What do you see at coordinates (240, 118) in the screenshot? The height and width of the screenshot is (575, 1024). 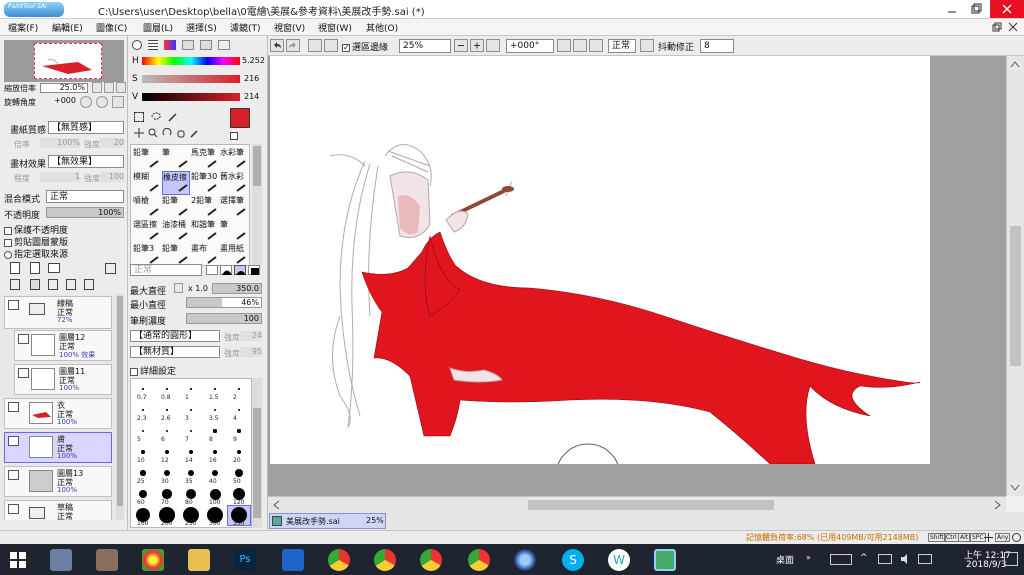 I see `foreground-color-swatch` at bounding box center [240, 118].